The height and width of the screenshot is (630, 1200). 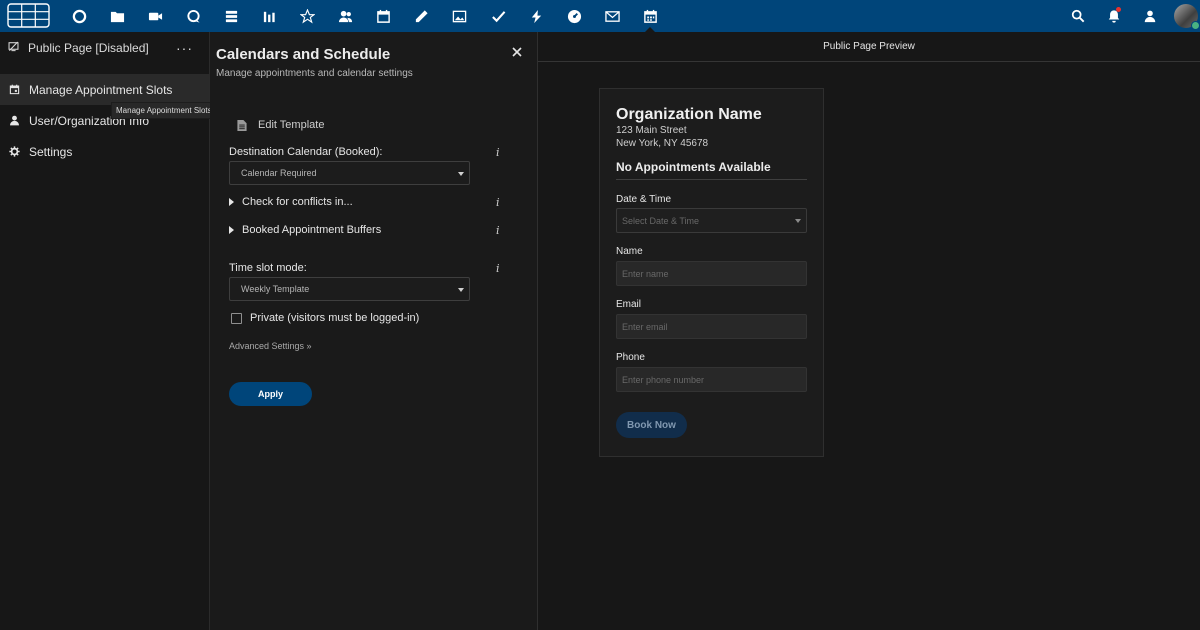 What do you see at coordinates (711, 379) in the screenshot?
I see `phone-input: Enter phone number` at bounding box center [711, 379].